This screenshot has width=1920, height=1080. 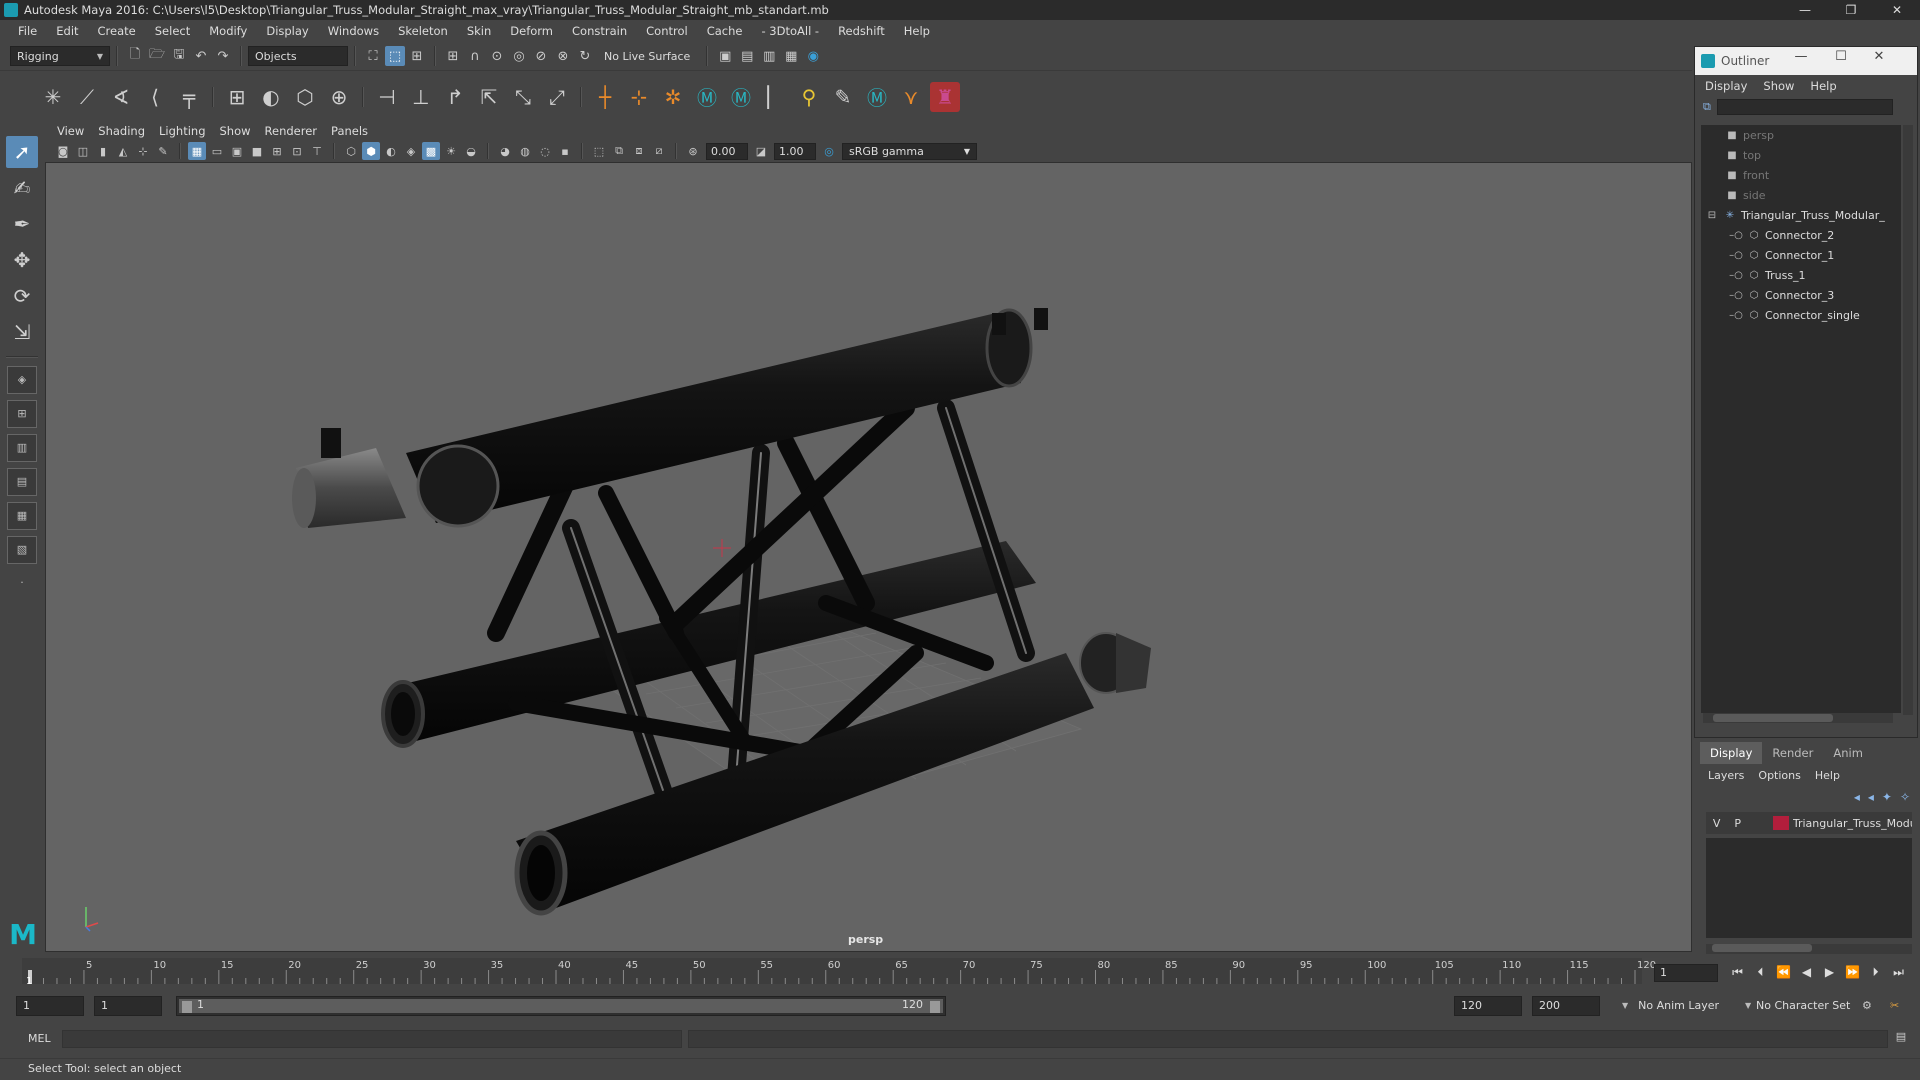 What do you see at coordinates (50, 1006) in the screenshot?
I see `start-time-field: 1` at bounding box center [50, 1006].